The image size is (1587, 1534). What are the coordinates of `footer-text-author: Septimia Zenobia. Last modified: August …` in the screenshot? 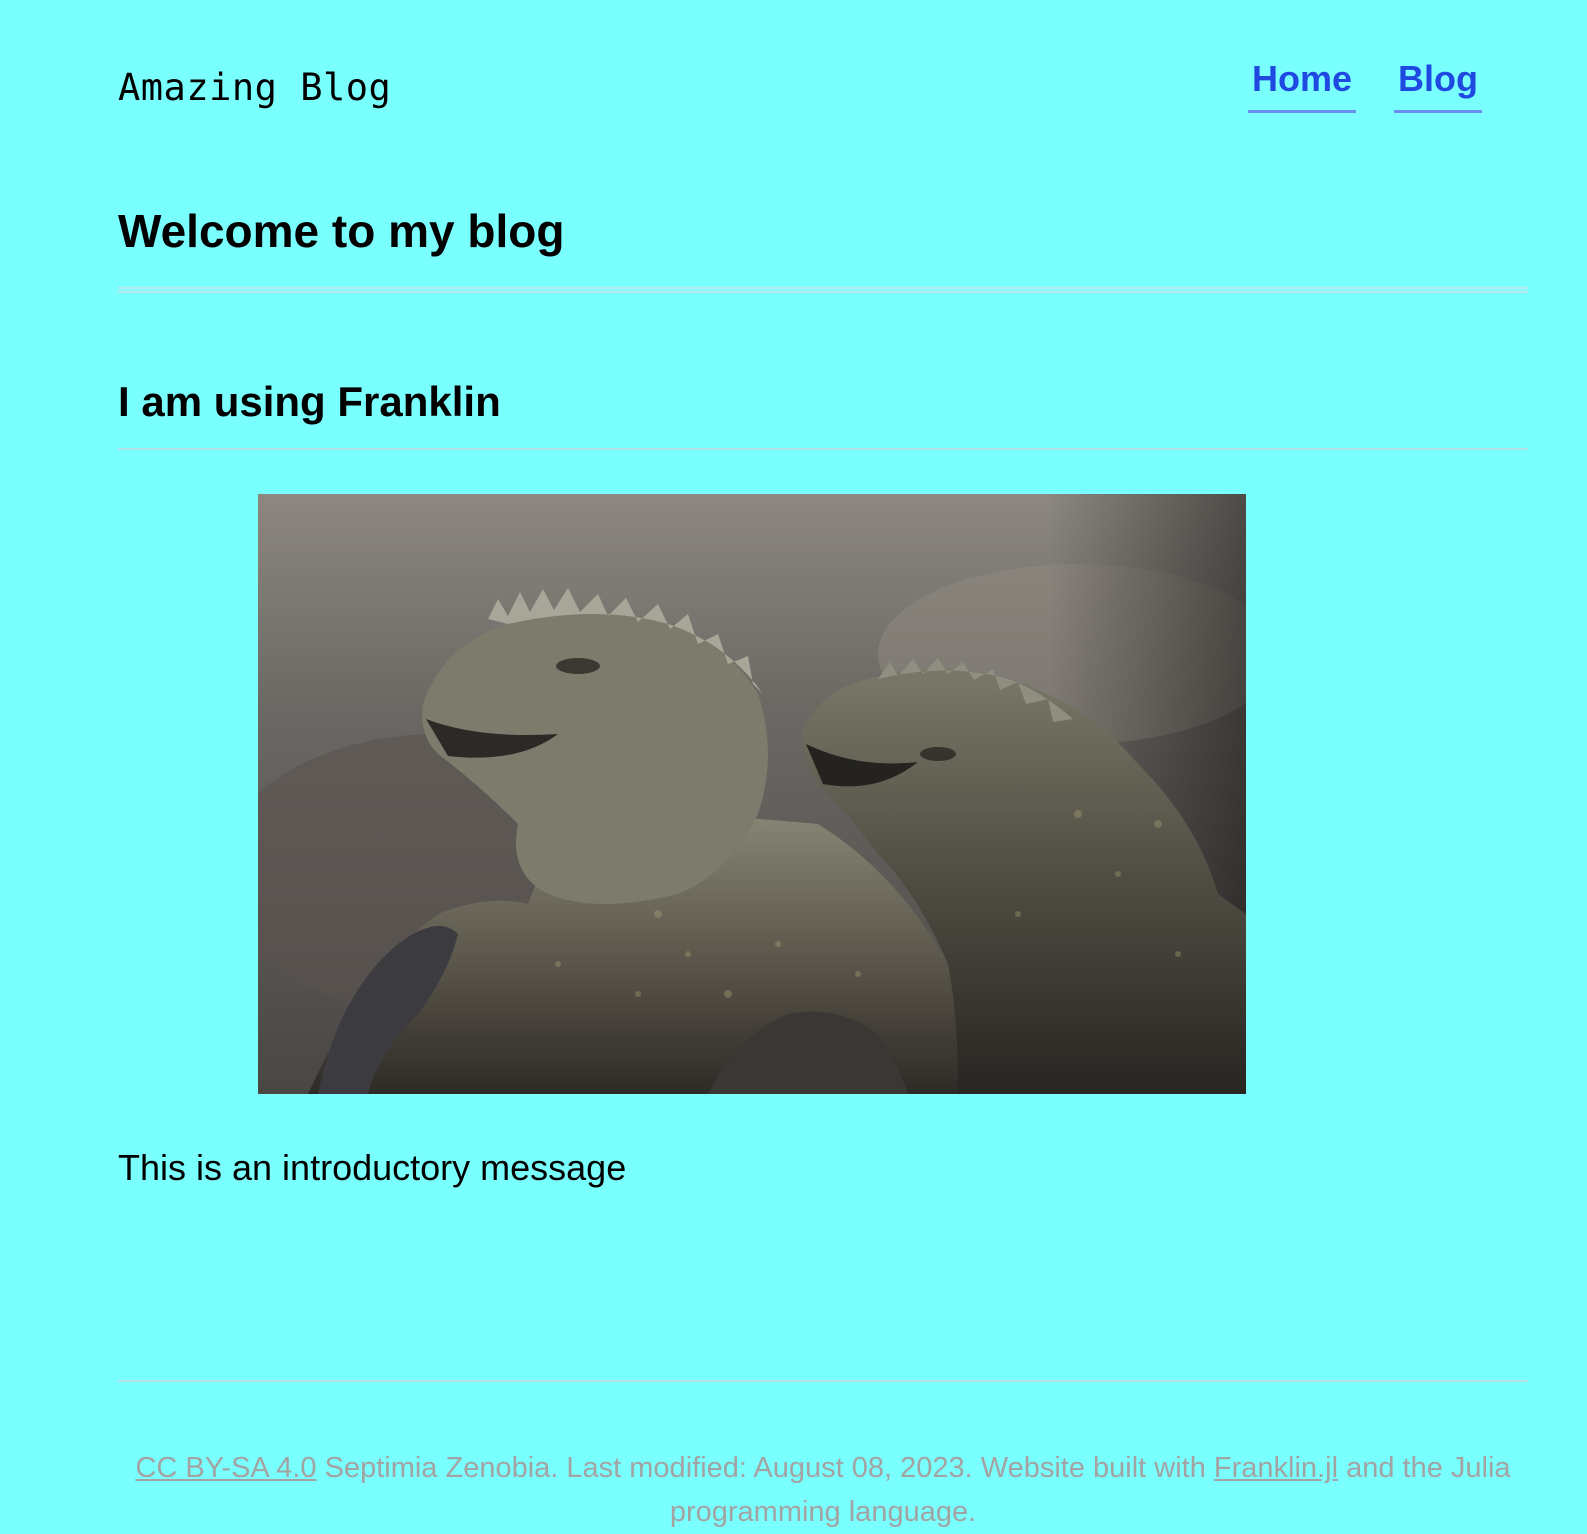 It's located at (765, 1468).